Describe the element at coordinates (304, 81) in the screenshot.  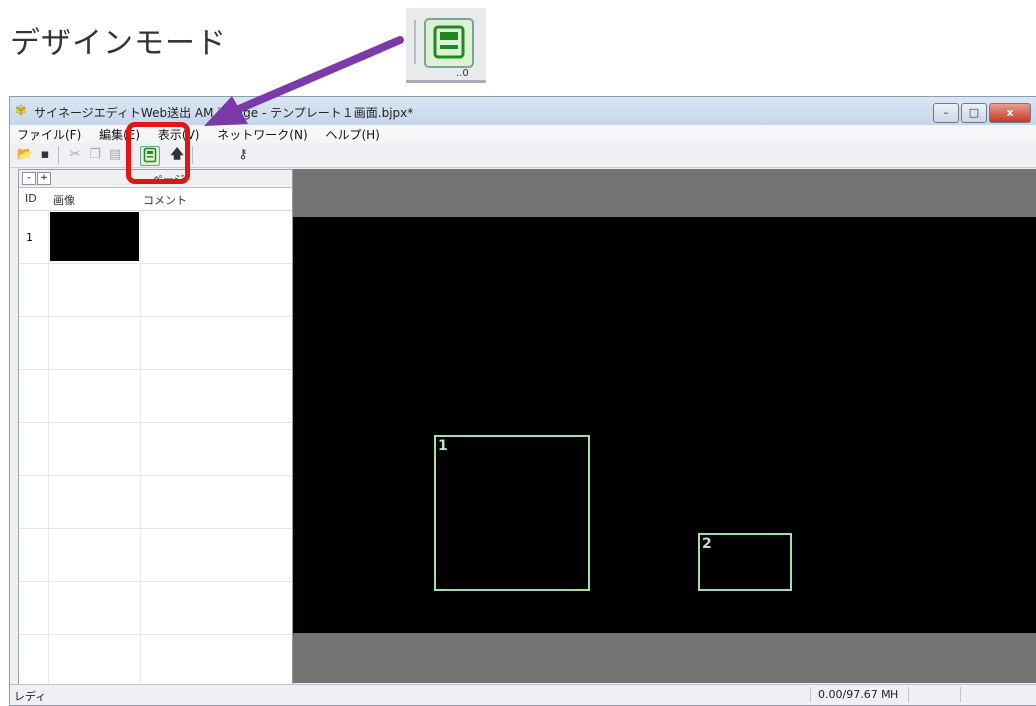
I see `callout-arrow` at that location.